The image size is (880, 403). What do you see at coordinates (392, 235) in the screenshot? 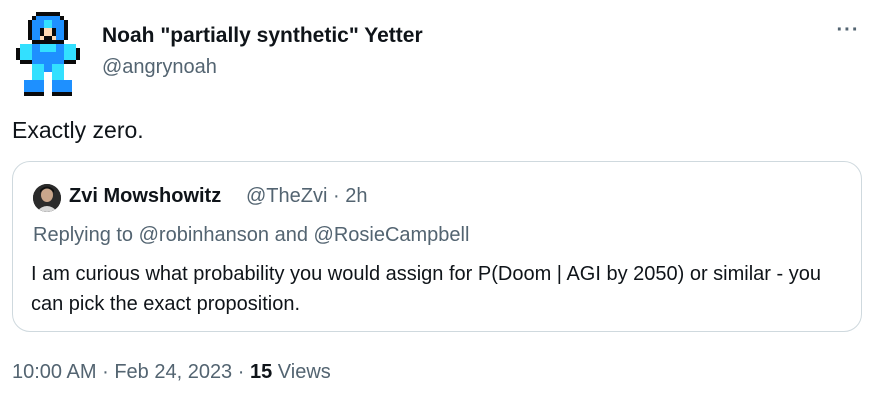
I see `mention-rosiecampbell: @RosieCampbell` at bounding box center [392, 235].